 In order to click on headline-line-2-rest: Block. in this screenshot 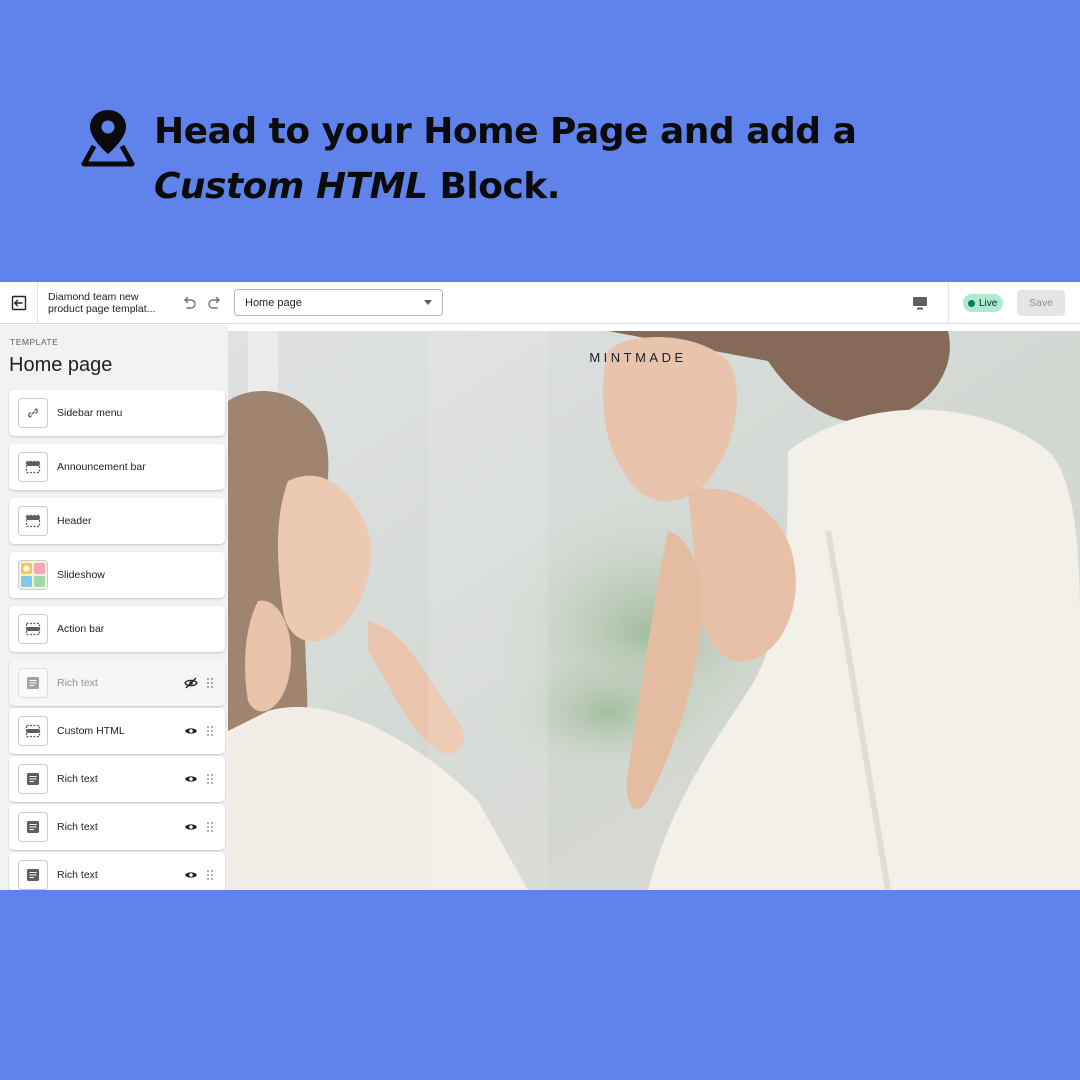, I will do `click(493, 186)`.